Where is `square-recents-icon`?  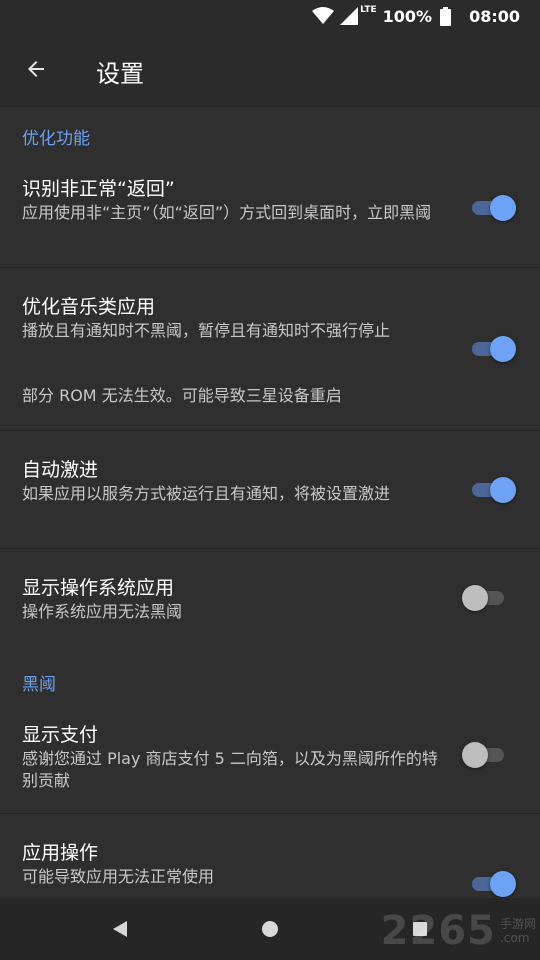 square-recents-icon is located at coordinates (420, 929).